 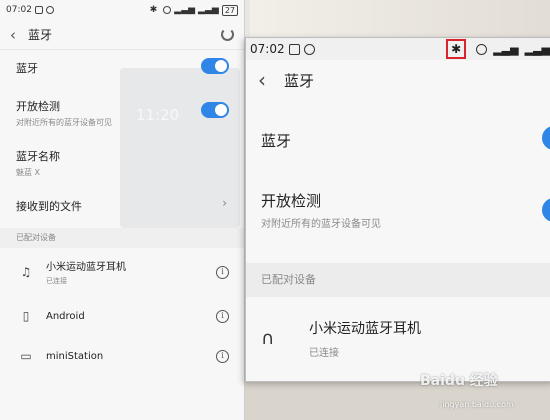 What do you see at coordinates (49, 206) in the screenshot?
I see `setting-title: 接收到的文件` at bounding box center [49, 206].